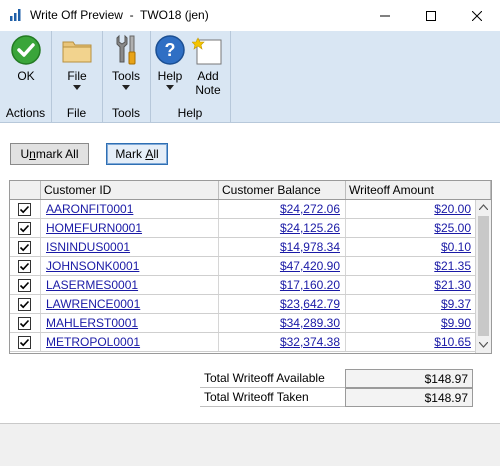 This screenshot has height=466, width=500. What do you see at coordinates (119, 15) in the screenshot?
I see `window-title: Write Off Preview - TWO18 (jen)` at bounding box center [119, 15].